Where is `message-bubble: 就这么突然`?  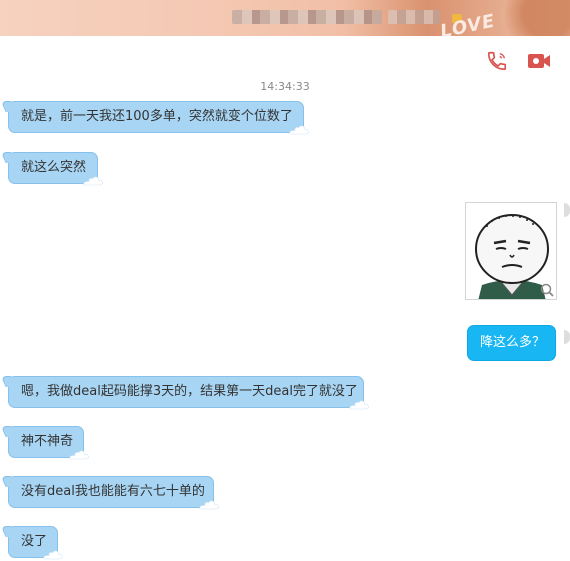 message-bubble: 就这么突然 is located at coordinates (55, 169).